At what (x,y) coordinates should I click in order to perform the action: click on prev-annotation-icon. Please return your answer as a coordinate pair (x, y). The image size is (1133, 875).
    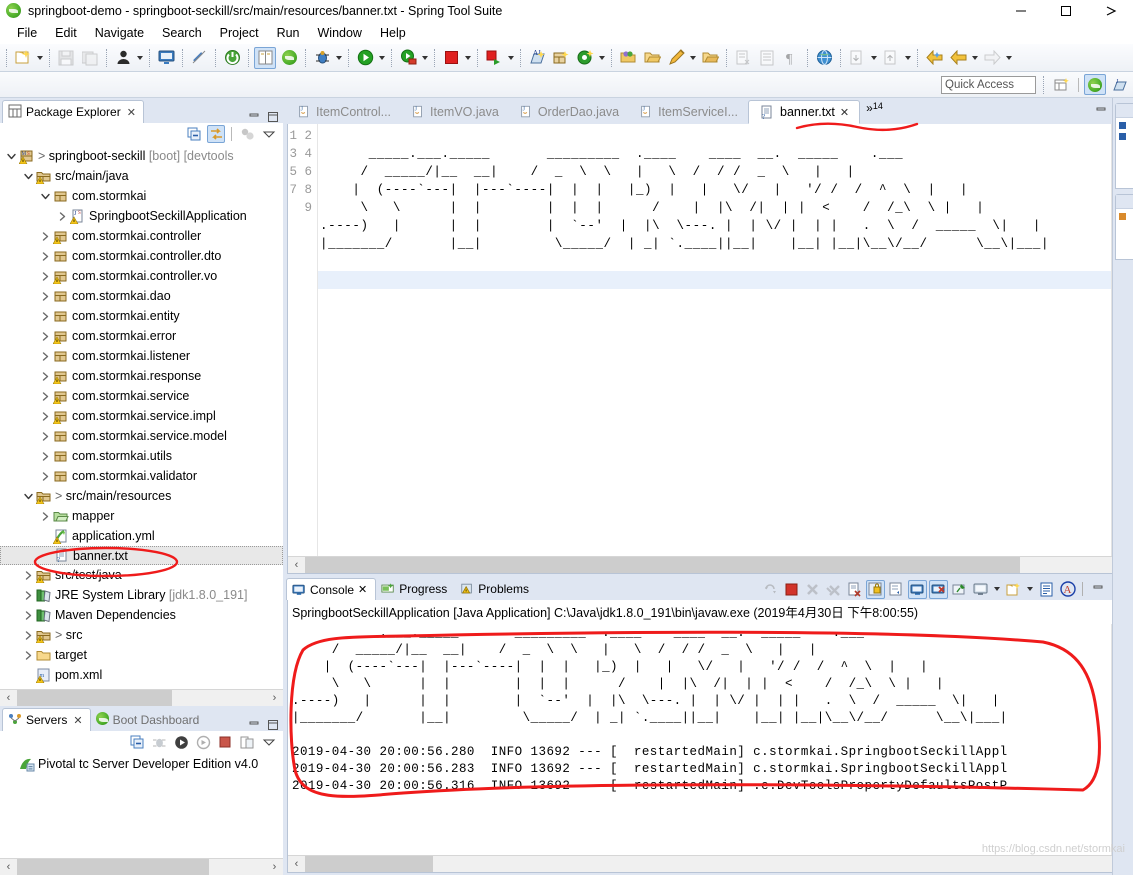
    Looking at the image, I should click on (891, 58).